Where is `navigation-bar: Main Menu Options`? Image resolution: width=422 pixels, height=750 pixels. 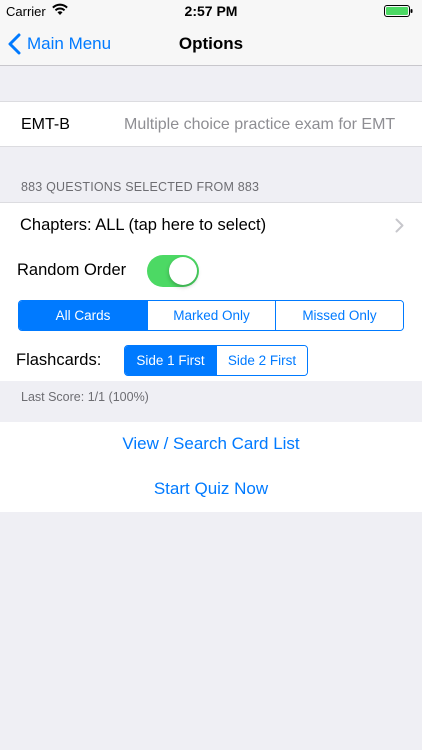
navigation-bar: Main Menu Options is located at coordinates (211, 44).